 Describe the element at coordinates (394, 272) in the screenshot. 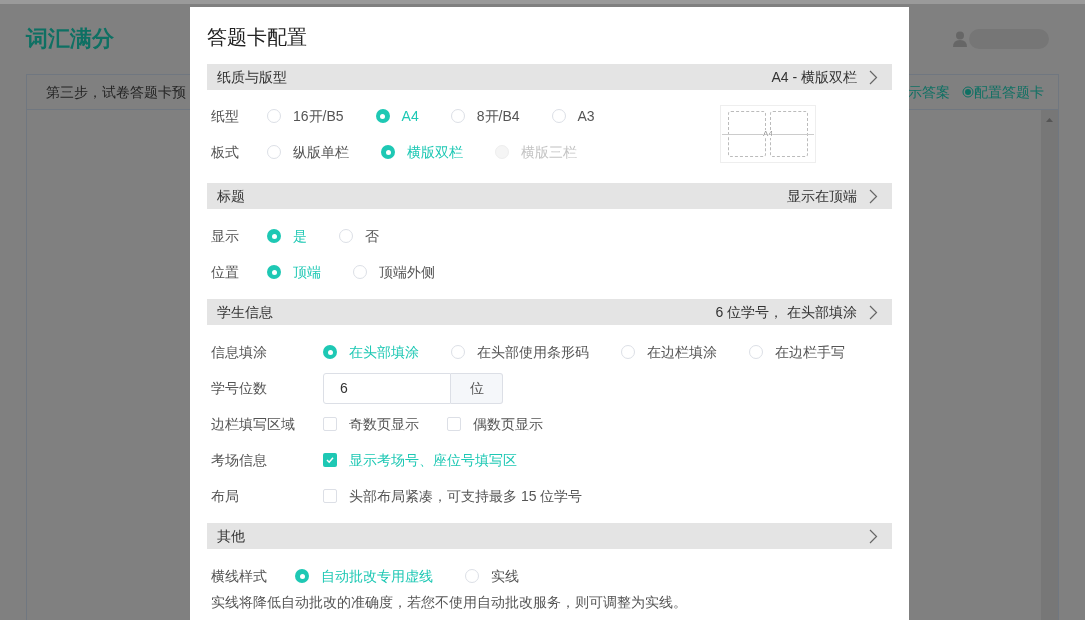

I see `radio-option: 顶端外侧` at that location.